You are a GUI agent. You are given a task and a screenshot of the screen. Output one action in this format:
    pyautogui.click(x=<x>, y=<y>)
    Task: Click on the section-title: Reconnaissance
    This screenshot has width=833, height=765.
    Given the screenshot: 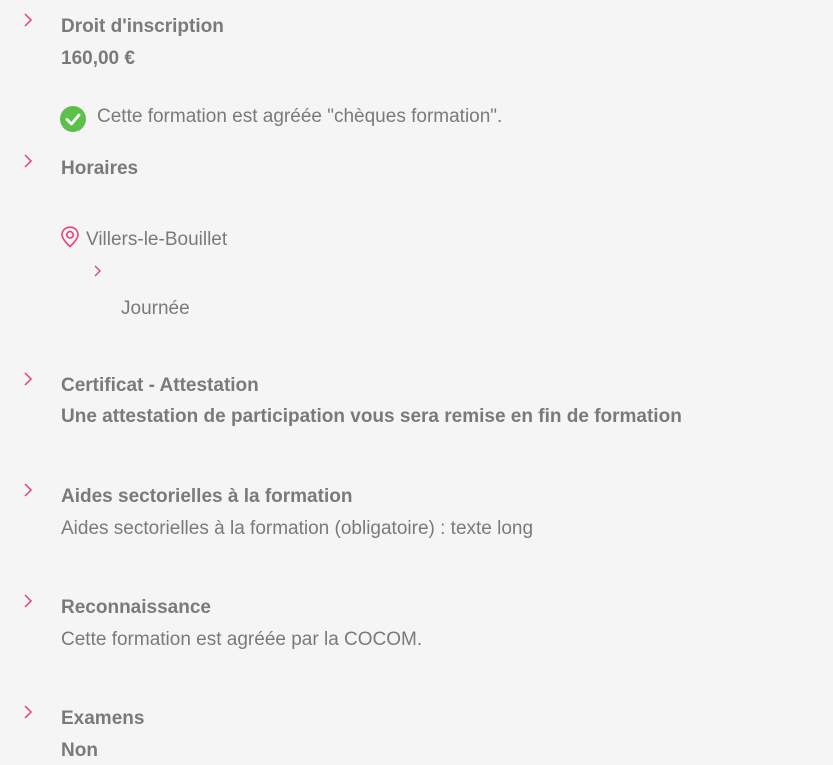 What is the action you would take?
    pyautogui.click(x=136, y=607)
    